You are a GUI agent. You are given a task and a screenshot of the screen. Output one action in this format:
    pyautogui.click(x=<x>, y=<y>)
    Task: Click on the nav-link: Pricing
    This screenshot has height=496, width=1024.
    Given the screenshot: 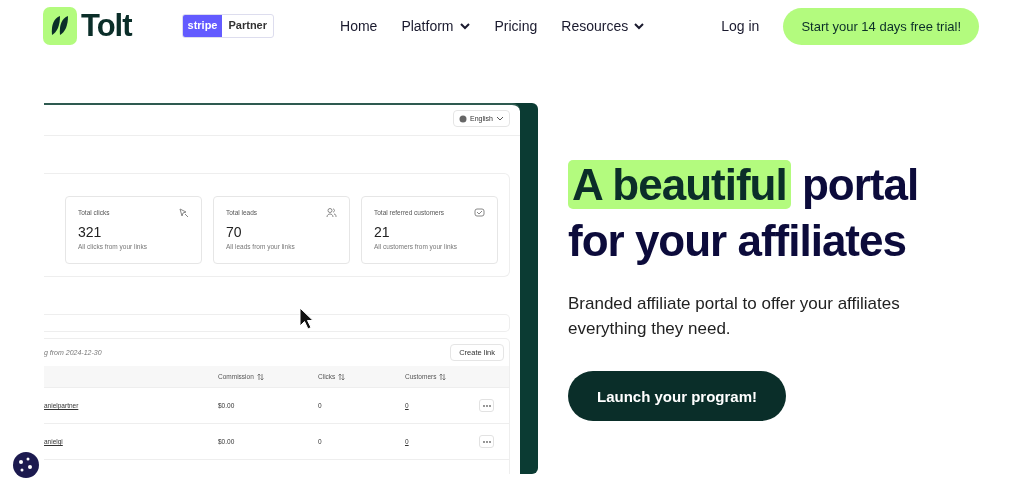 What is the action you would take?
    pyautogui.click(x=516, y=26)
    